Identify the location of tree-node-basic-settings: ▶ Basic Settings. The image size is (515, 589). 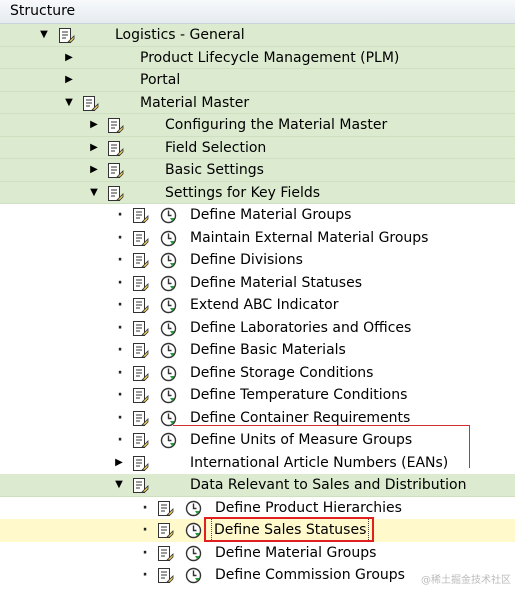
(257, 170).